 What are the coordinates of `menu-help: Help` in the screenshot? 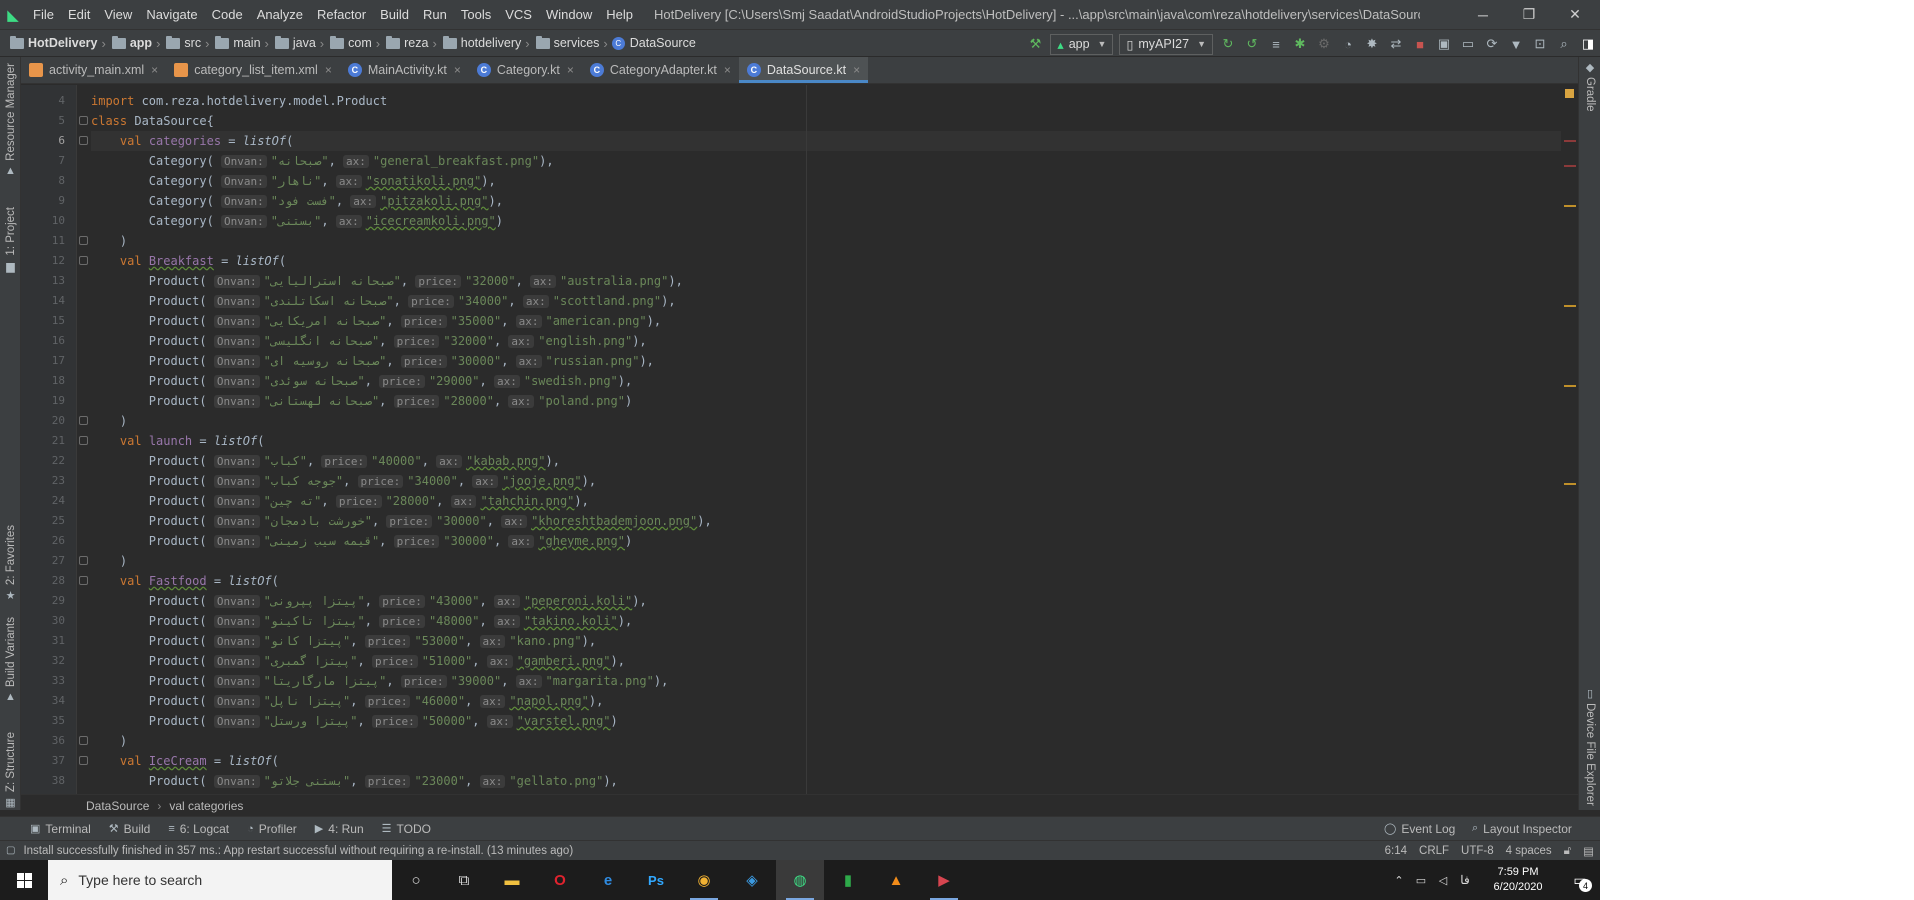 It's located at (619, 14).